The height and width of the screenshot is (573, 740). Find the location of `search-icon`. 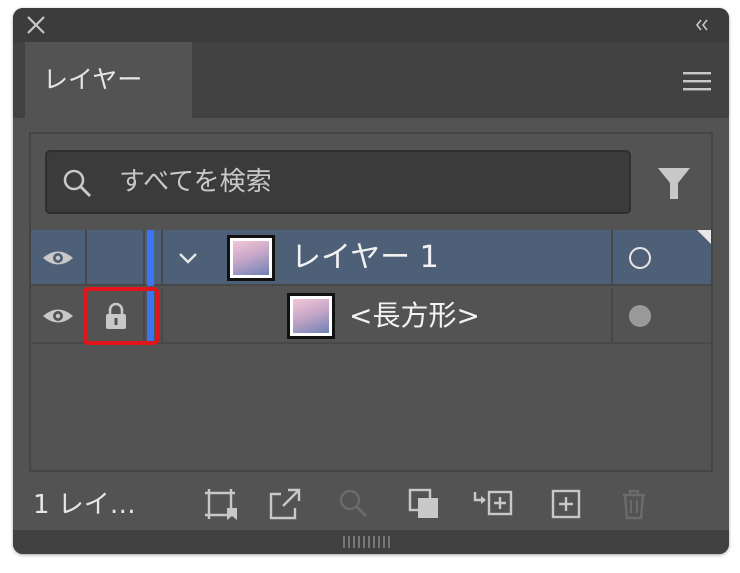

search-icon is located at coordinates (77, 183).